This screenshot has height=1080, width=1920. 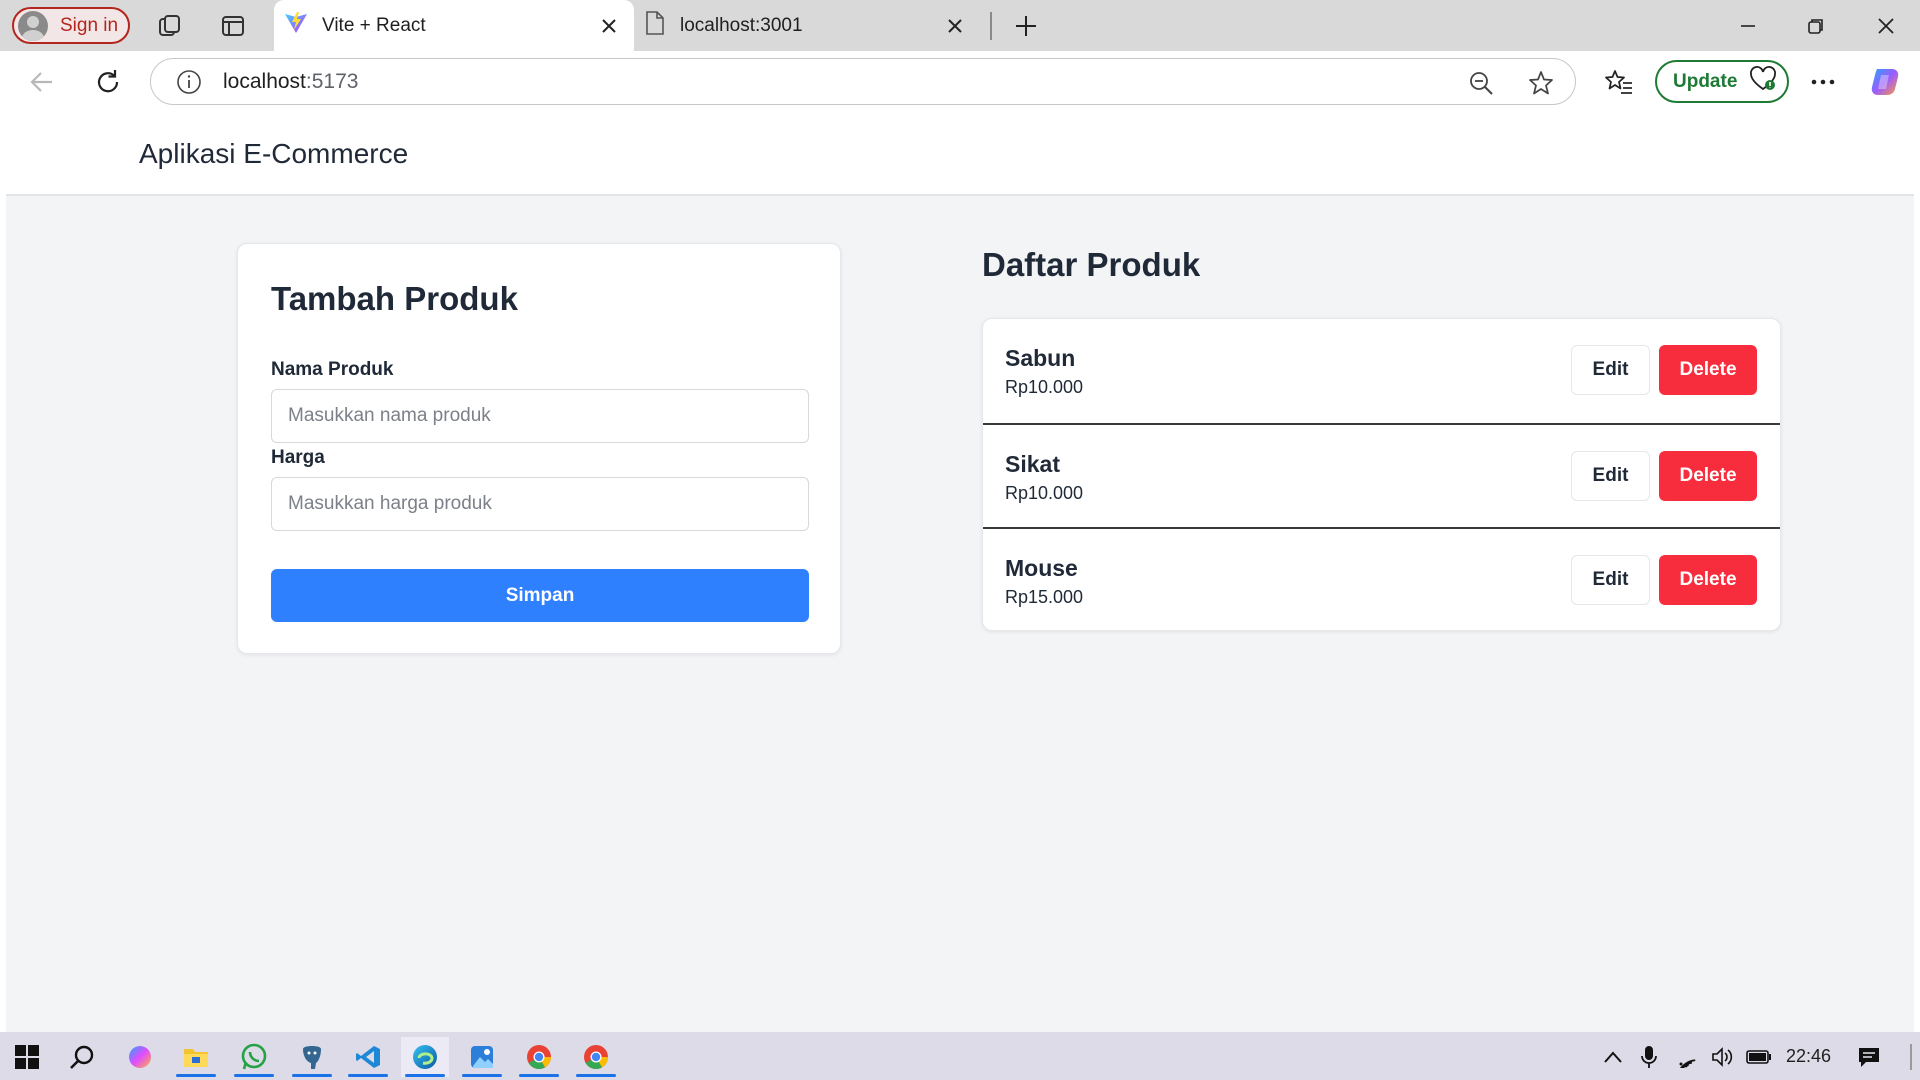 What do you see at coordinates (1032, 464) in the screenshot?
I see `product-name: Sikat` at bounding box center [1032, 464].